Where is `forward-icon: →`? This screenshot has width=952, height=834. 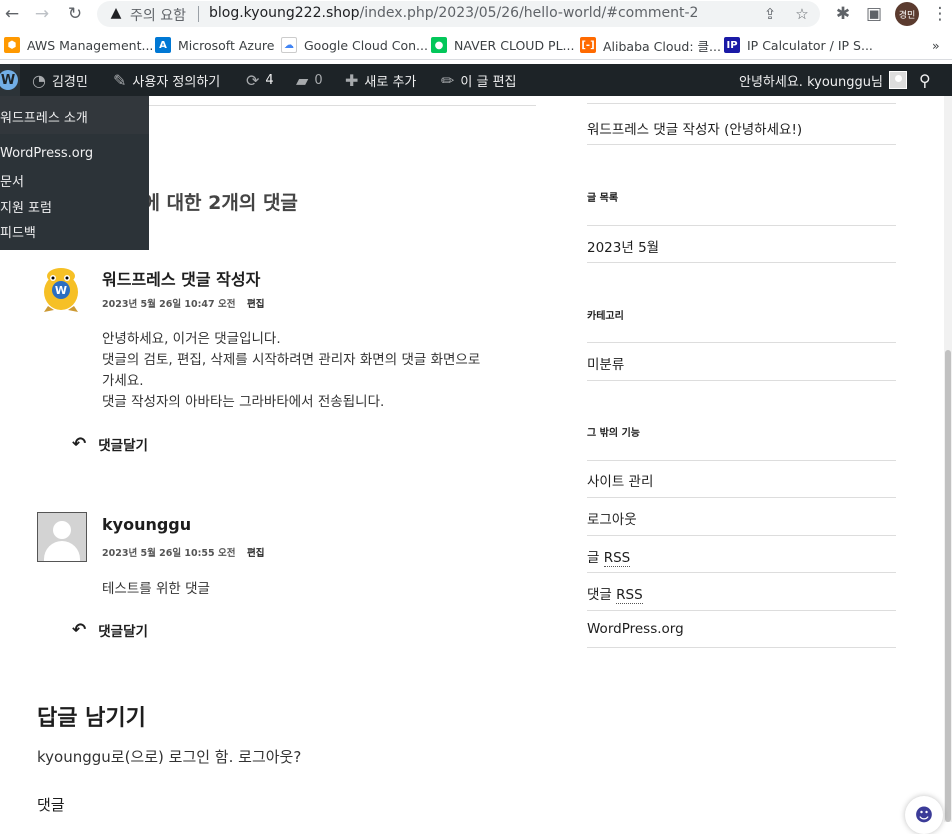
forward-icon: → is located at coordinates (42, 14).